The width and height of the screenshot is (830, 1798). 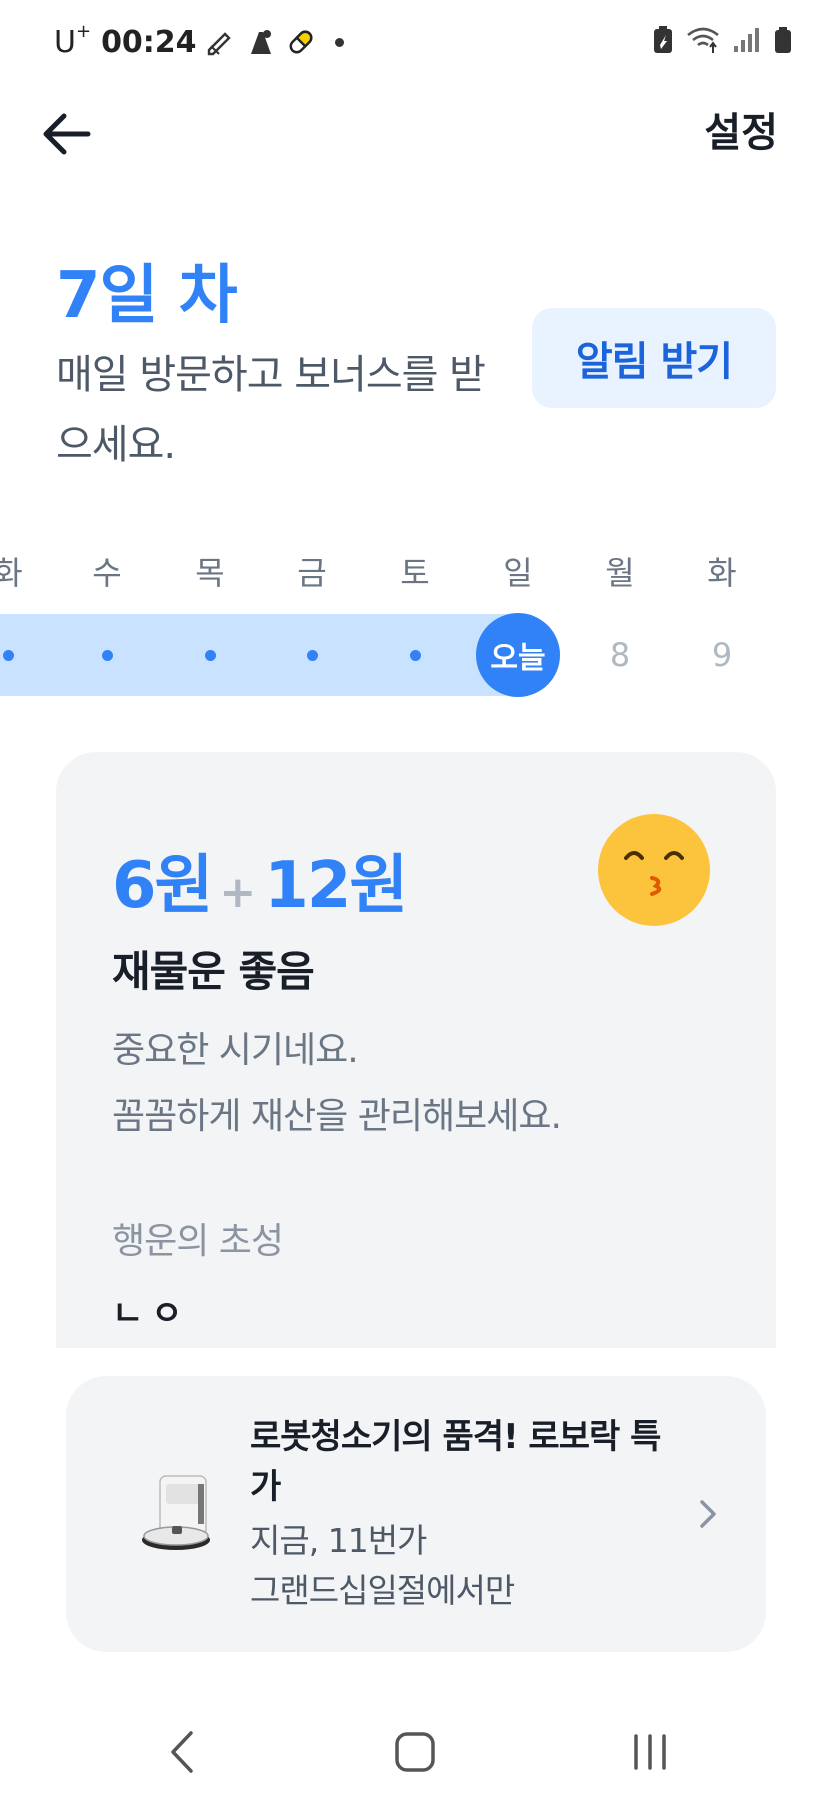 I want to click on lucky-initials-label: 행운의 초성, so click(x=198, y=1241).